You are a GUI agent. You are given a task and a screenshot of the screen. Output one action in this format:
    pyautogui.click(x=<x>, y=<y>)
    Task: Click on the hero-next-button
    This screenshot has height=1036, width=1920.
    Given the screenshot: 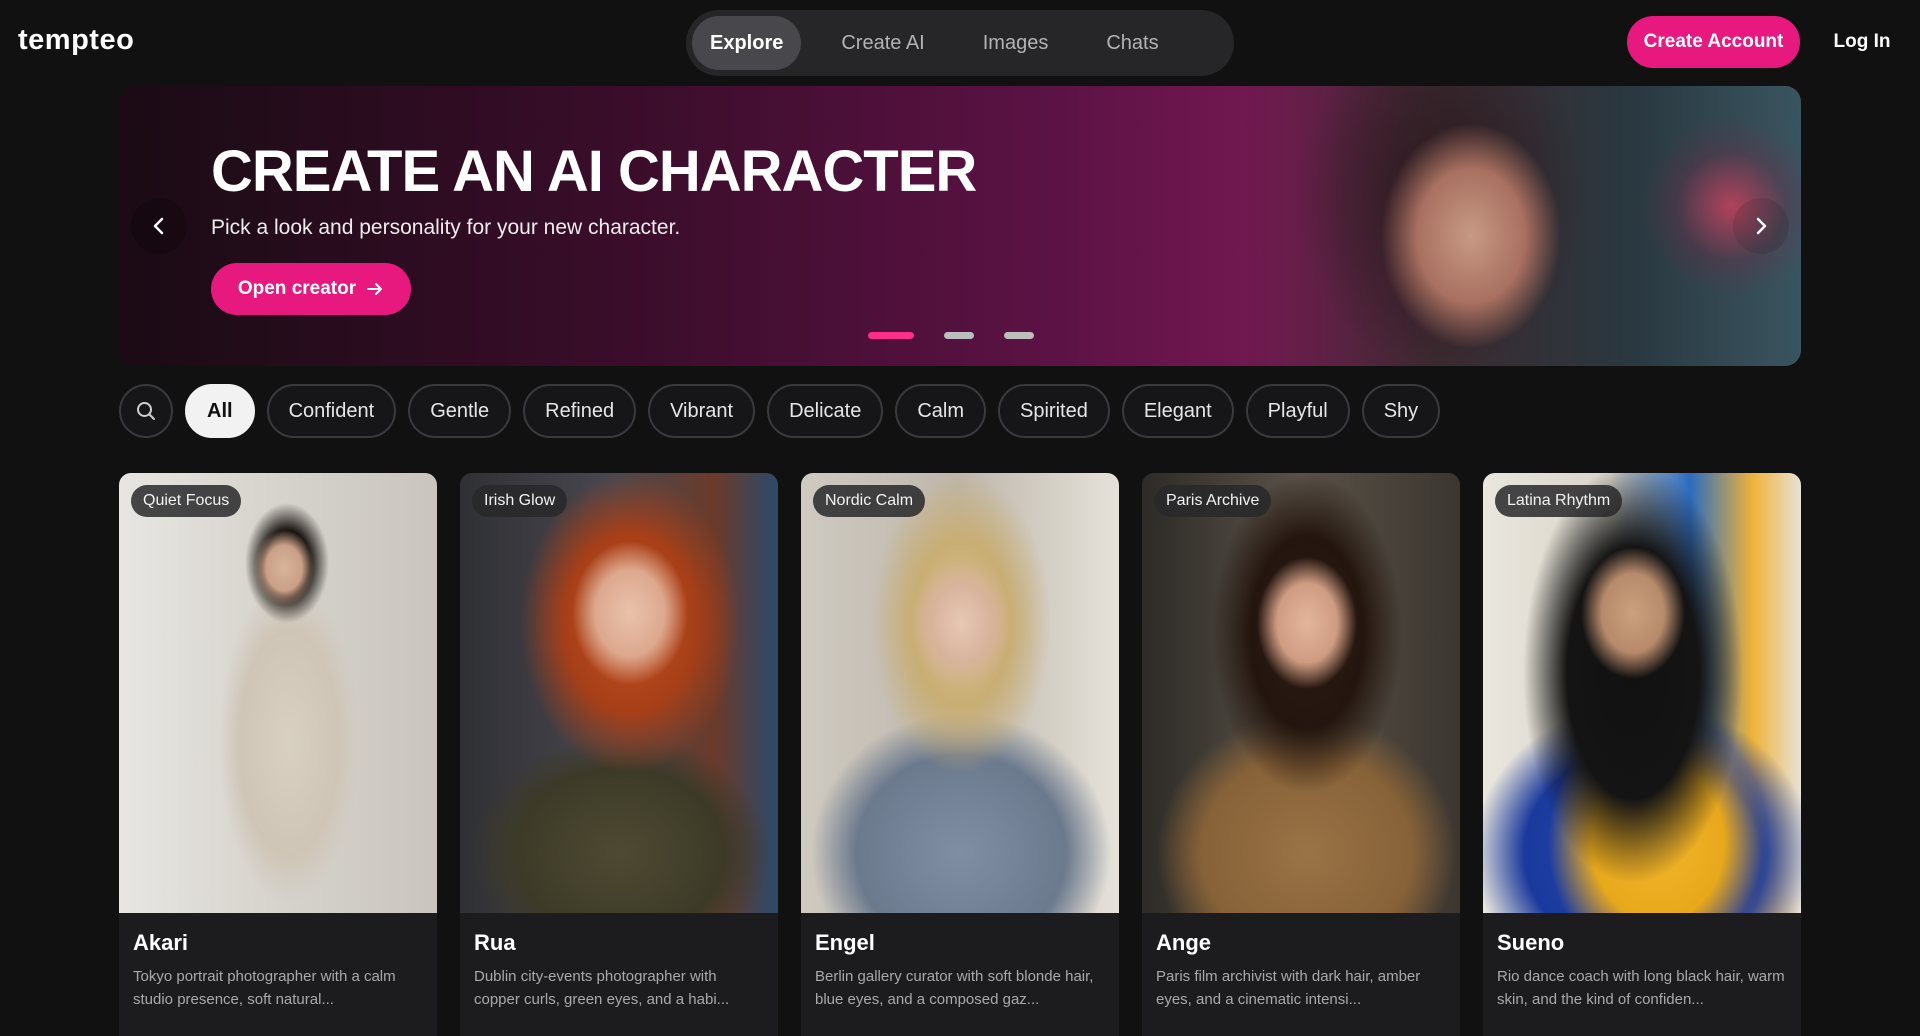 What is the action you would take?
    pyautogui.click(x=1761, y=226)
    